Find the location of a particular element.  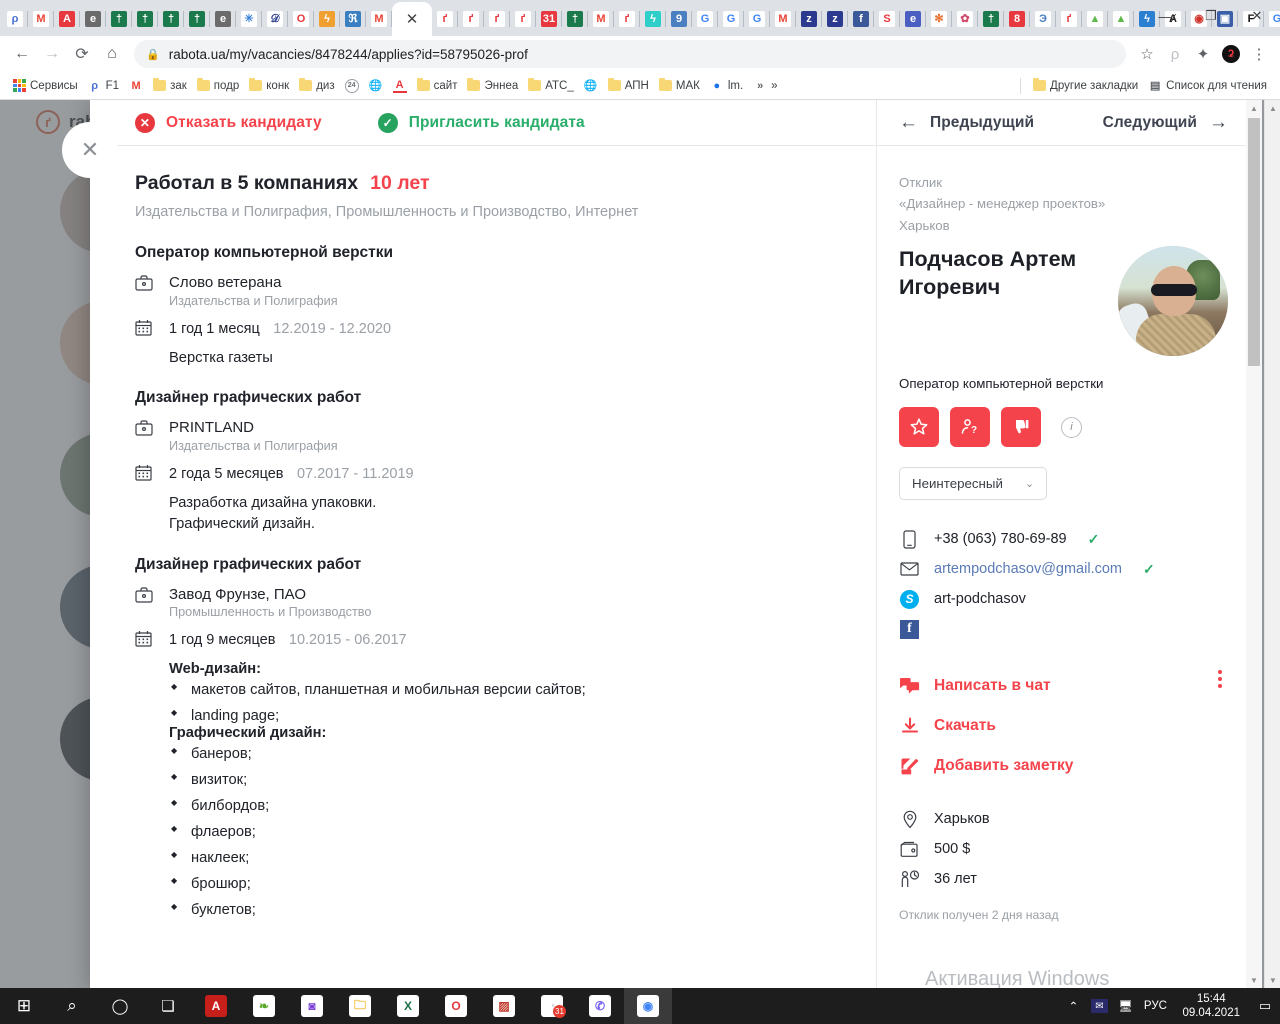

bookmark-item: ● lm. is located at coordinates (726, 86).